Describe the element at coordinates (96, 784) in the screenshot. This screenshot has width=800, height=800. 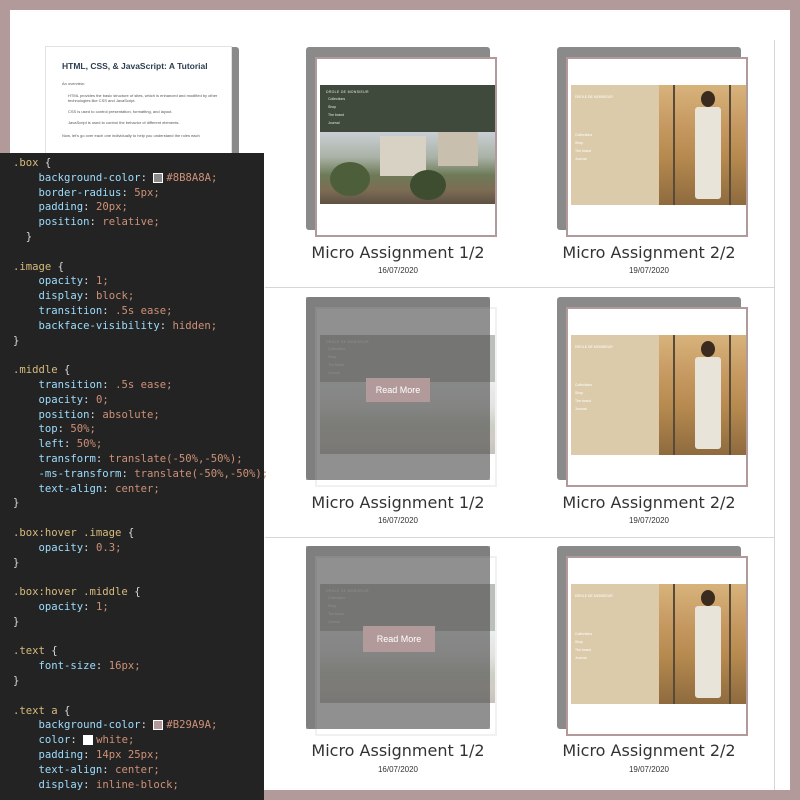
I see `code-line: display: inline-block;` at that location.